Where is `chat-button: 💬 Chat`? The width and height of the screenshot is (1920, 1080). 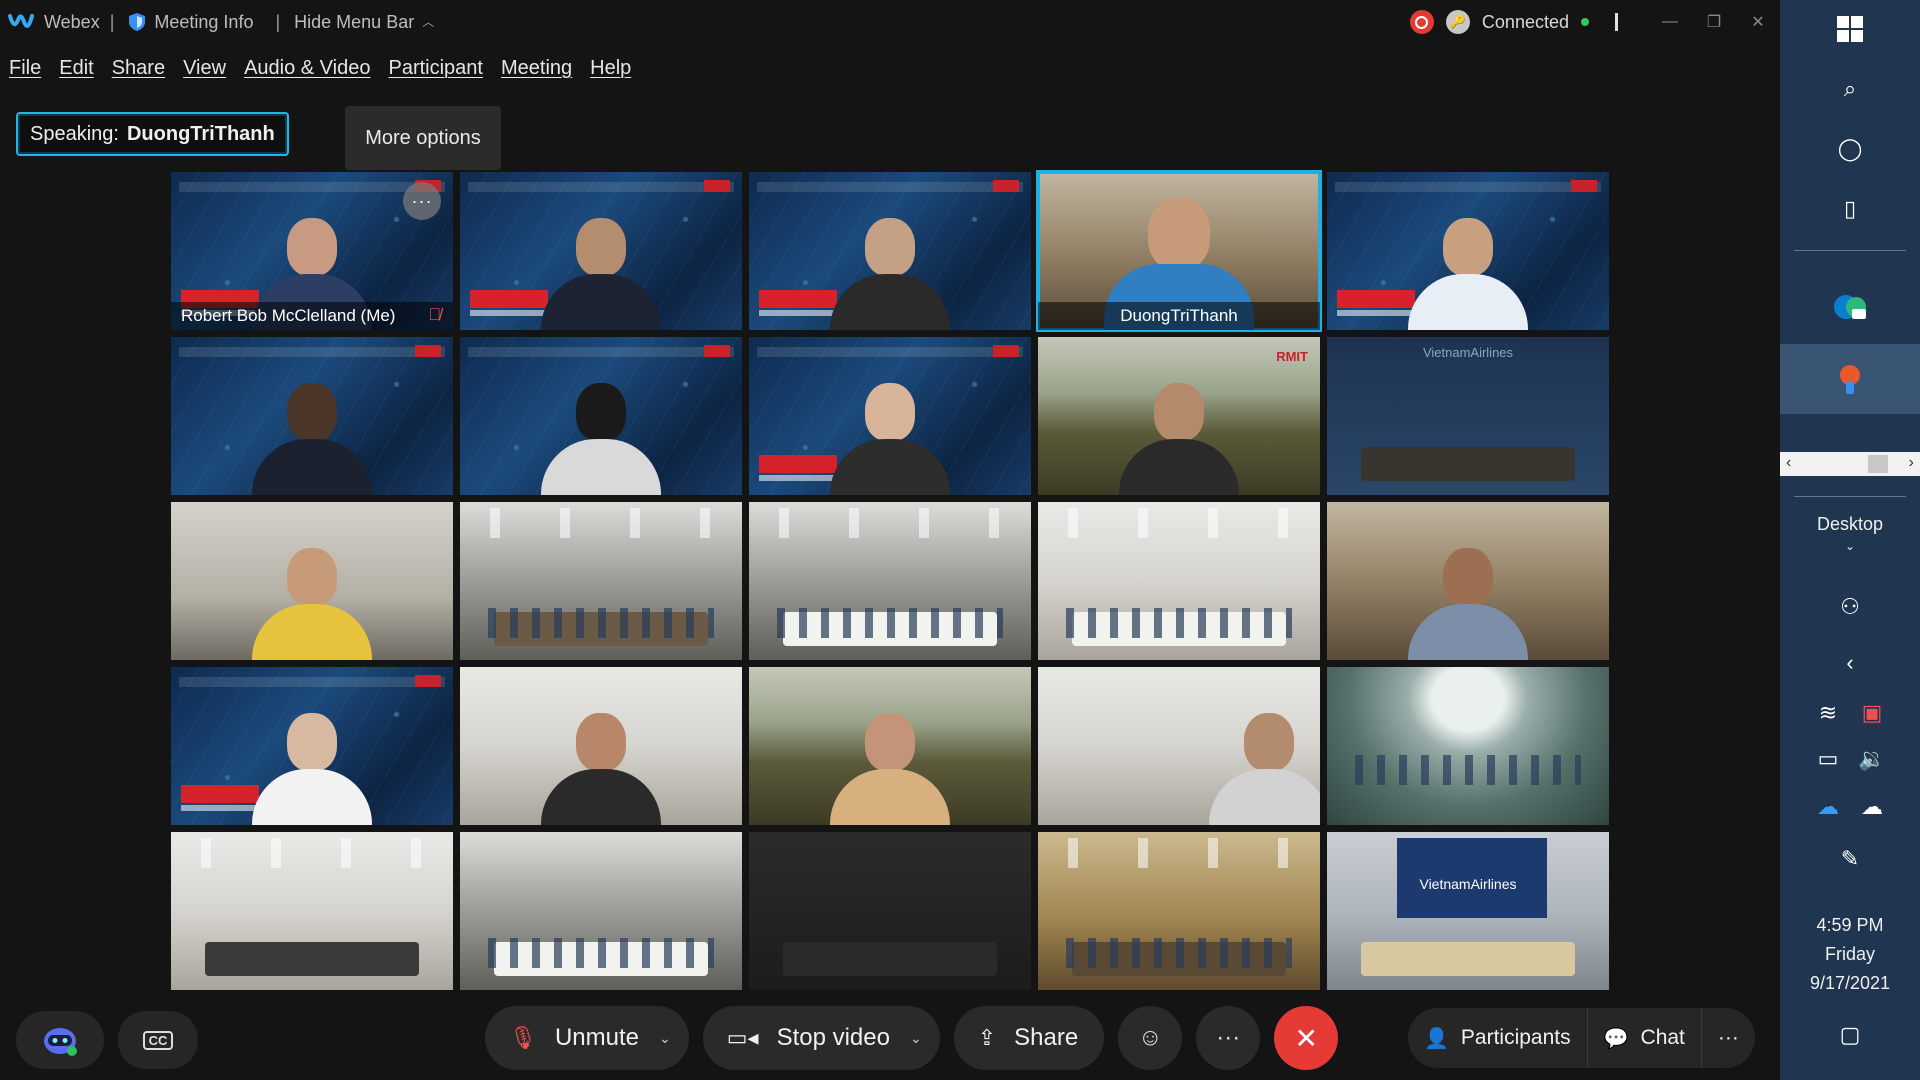 chat-button: 💬 Chat is located at coordinates (1643, 1038).